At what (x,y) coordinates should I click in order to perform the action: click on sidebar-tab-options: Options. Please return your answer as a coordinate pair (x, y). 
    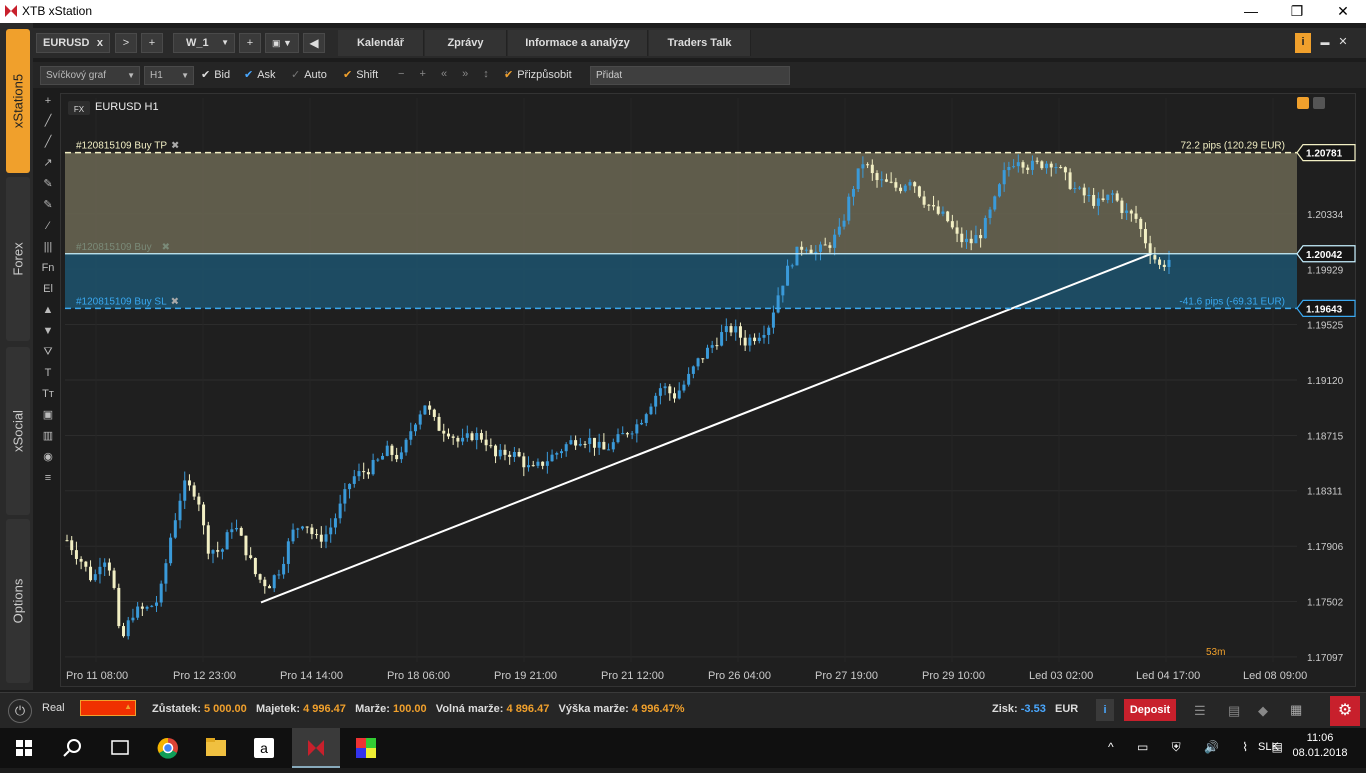
    Looking at the image, I should click on (18, 601).